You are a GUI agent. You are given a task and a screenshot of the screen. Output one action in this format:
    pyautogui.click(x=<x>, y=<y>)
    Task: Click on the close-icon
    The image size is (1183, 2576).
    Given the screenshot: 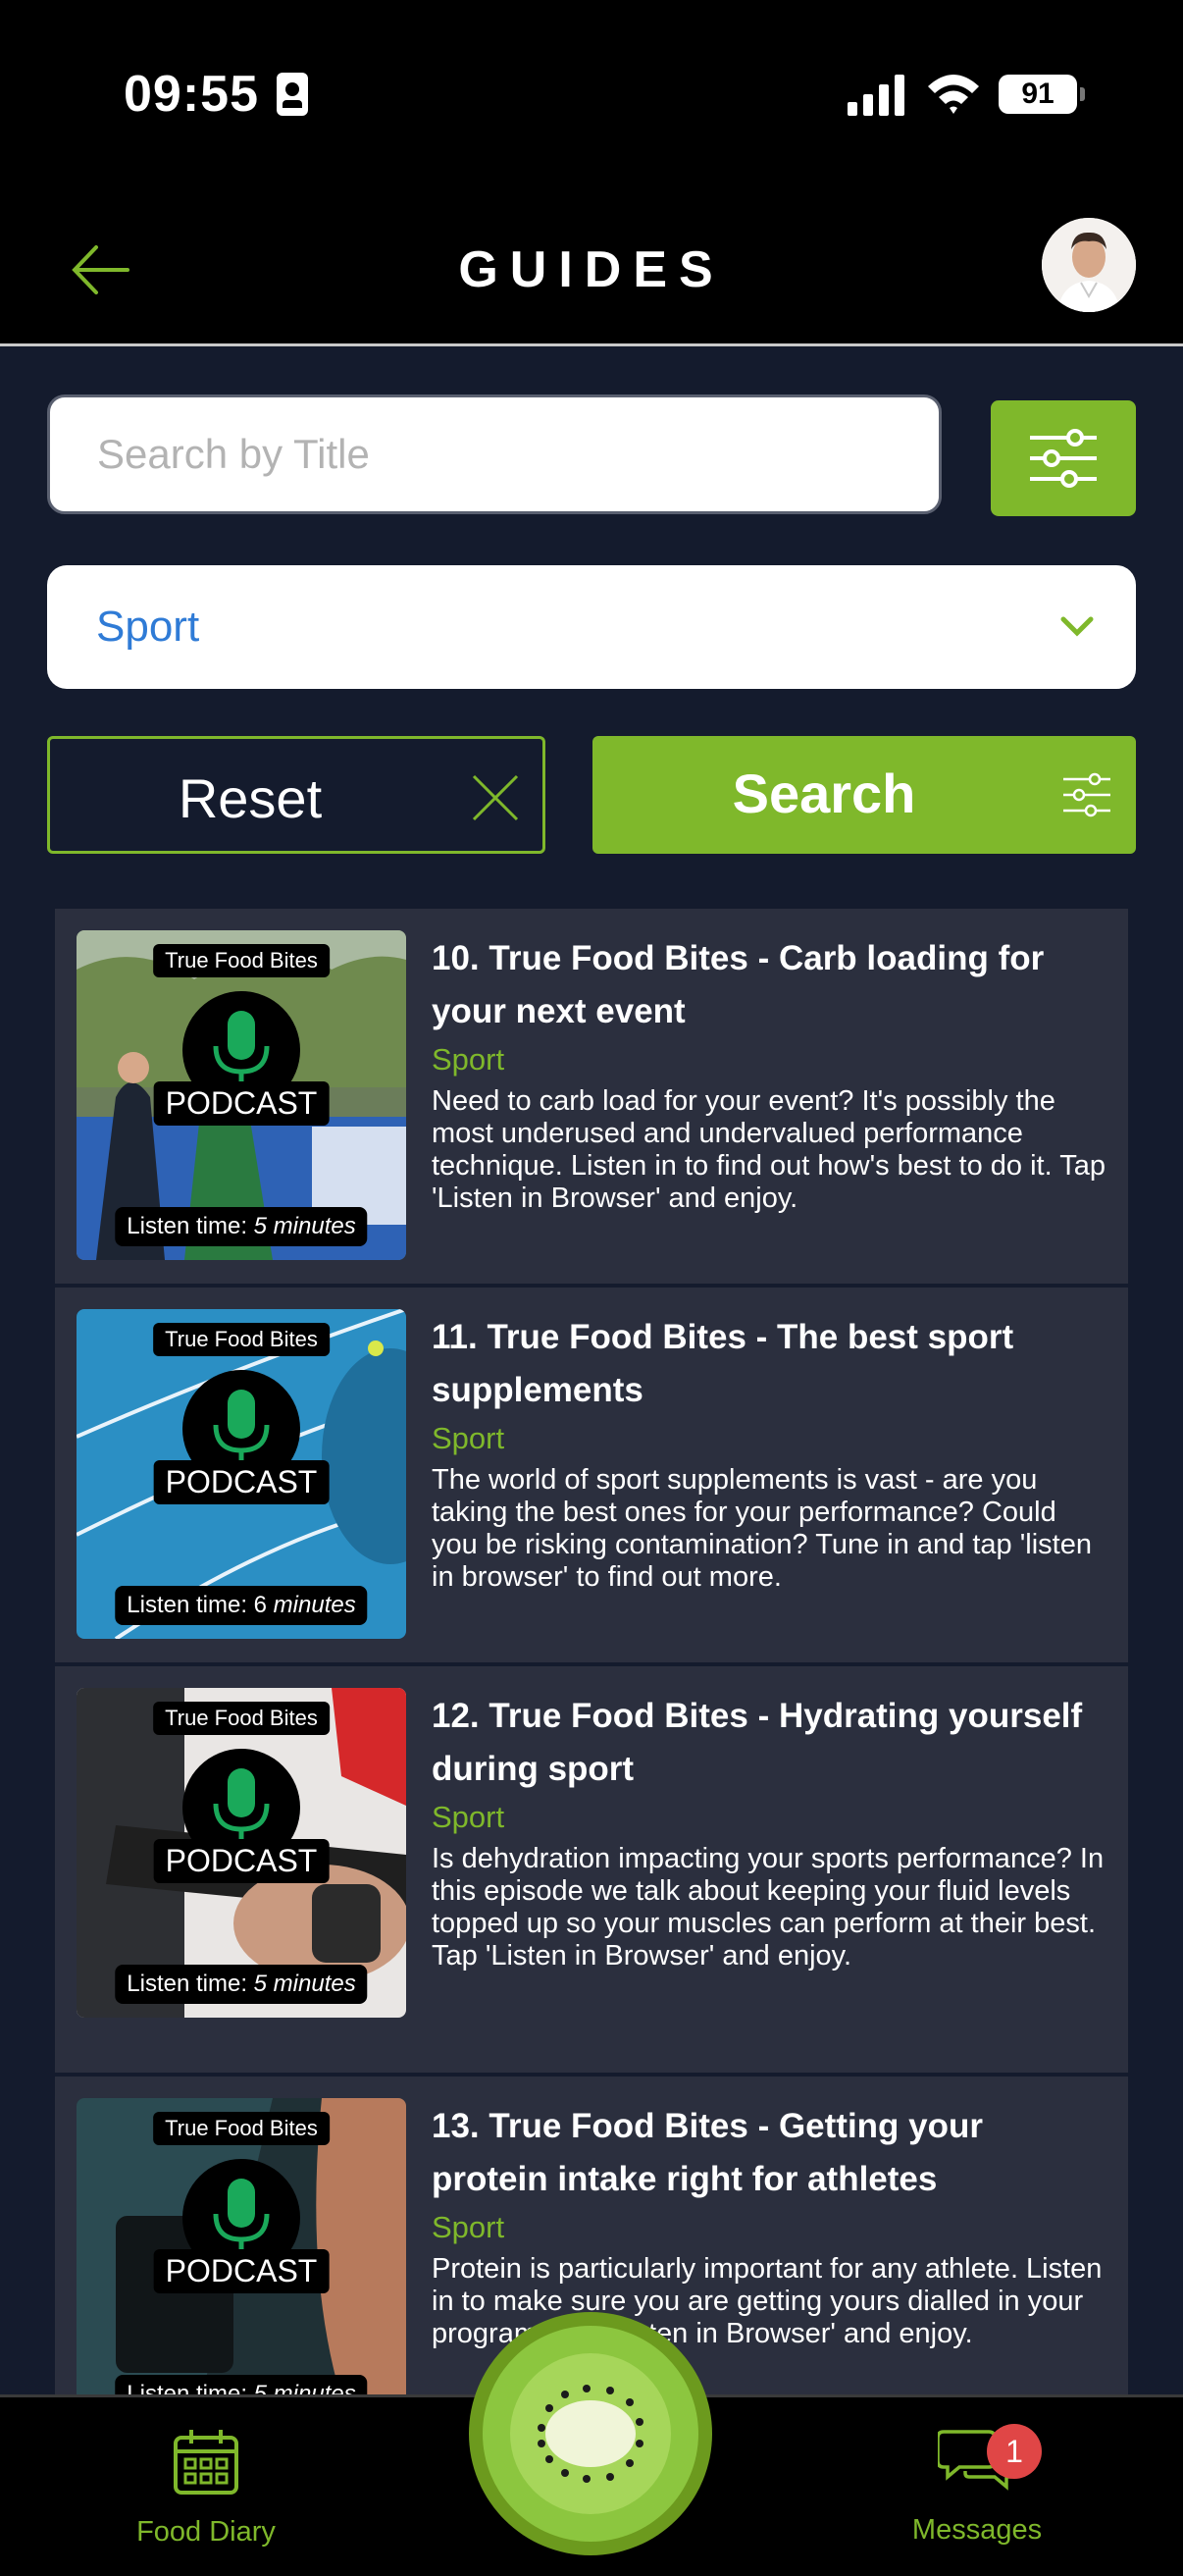 What is the action you would take?
    pyautogui.click(x=496, y=797)
    